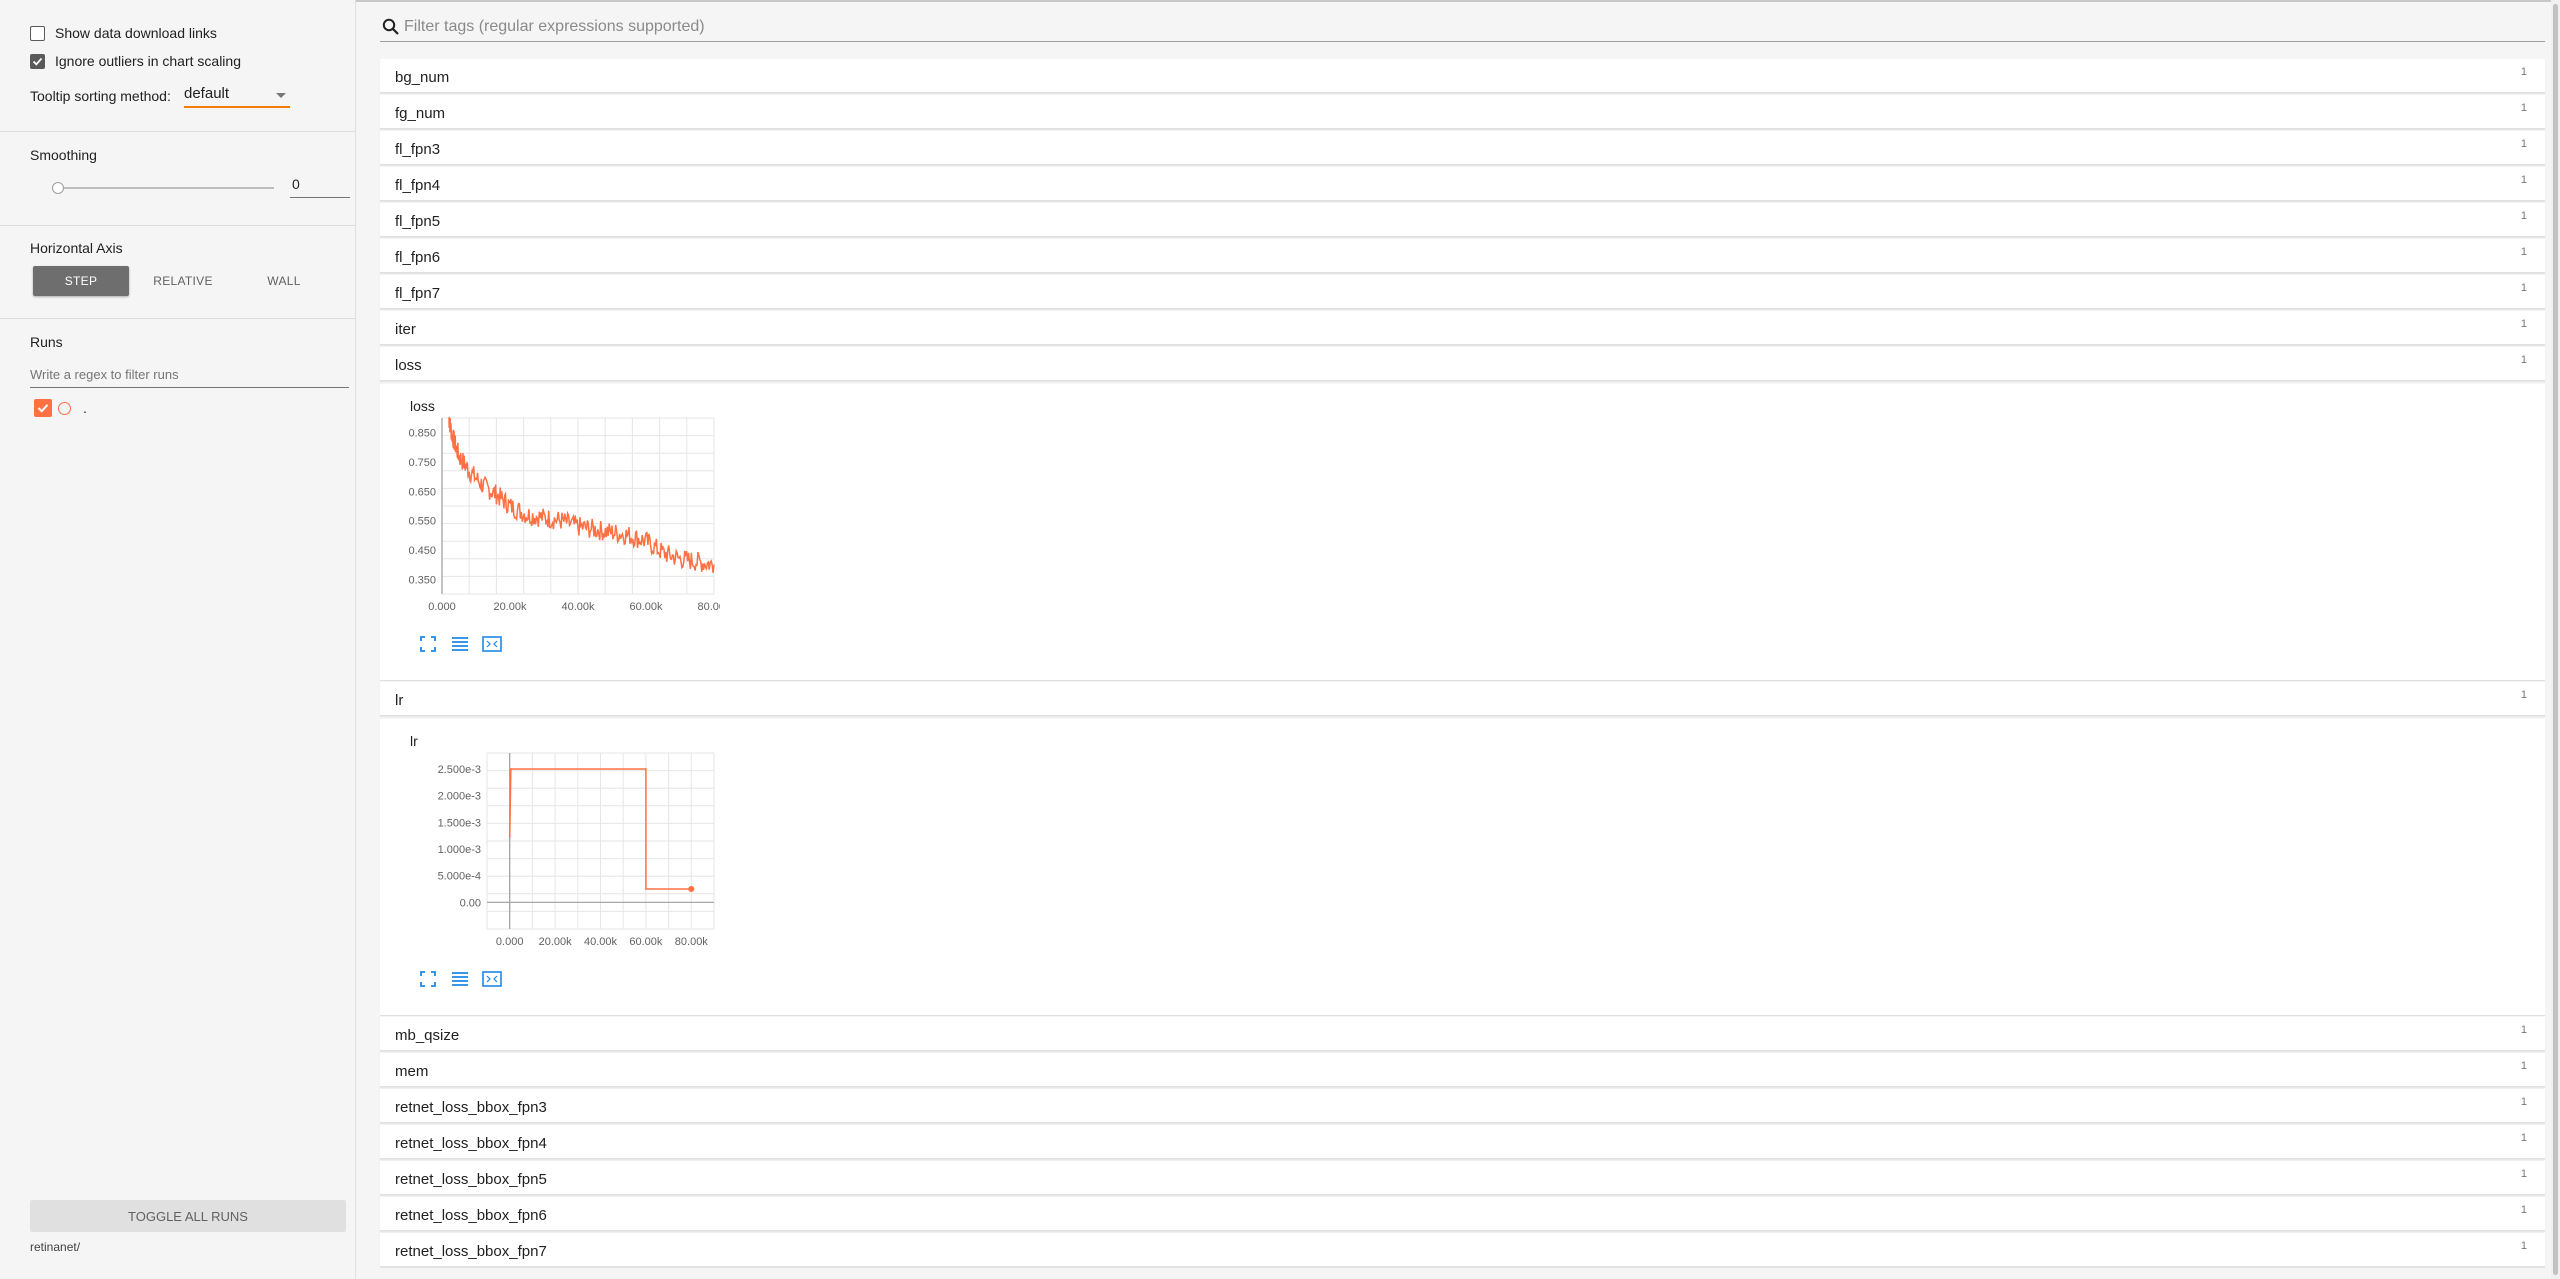 This screenshot has width=2560, height=1279. What do you see at coordinates (471, 1179) in the screenshot?
I see `tag-name: retnet_loss_bbox_fpn5` at bounding box center [471, 1179].